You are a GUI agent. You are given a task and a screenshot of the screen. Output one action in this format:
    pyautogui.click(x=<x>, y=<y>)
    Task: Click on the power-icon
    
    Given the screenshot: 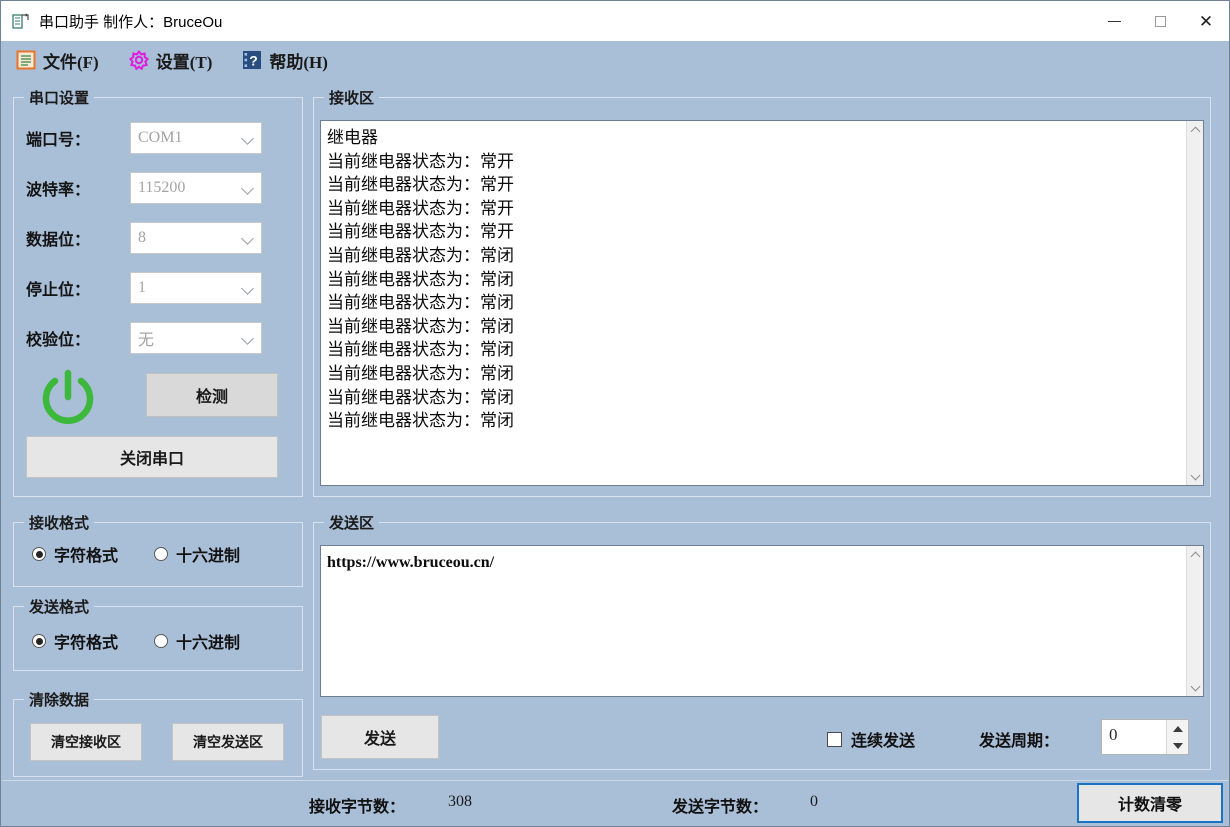 What is the action you would take?
    pyautogui.click(x=68, y=399)
    